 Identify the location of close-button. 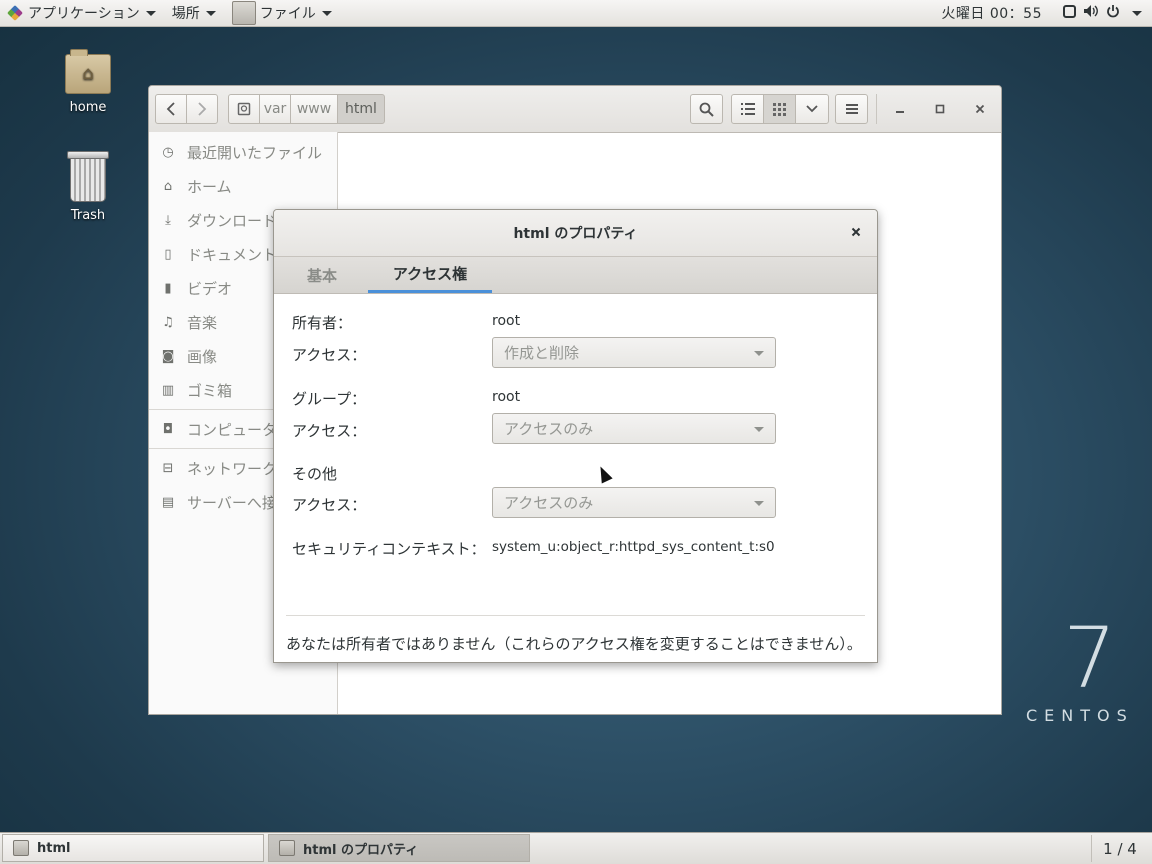
(980, 109).